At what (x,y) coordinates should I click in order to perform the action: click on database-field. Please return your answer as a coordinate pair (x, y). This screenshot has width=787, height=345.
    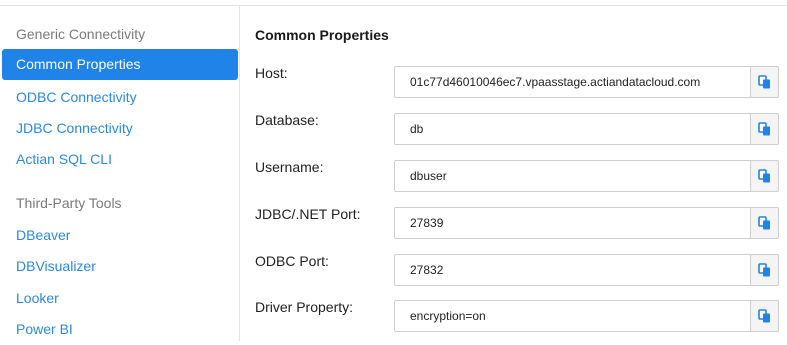
    Looking at the image, I should click on (572, 129).